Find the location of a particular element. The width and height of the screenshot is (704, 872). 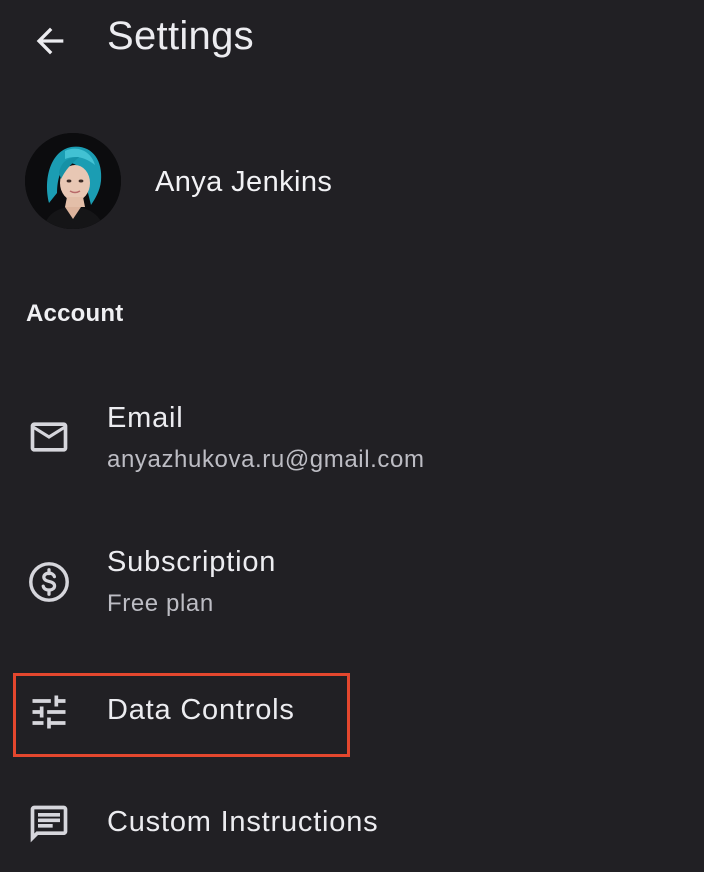

settings-item-subscription: Subscription Free plan is located at coordinates (352, 586).